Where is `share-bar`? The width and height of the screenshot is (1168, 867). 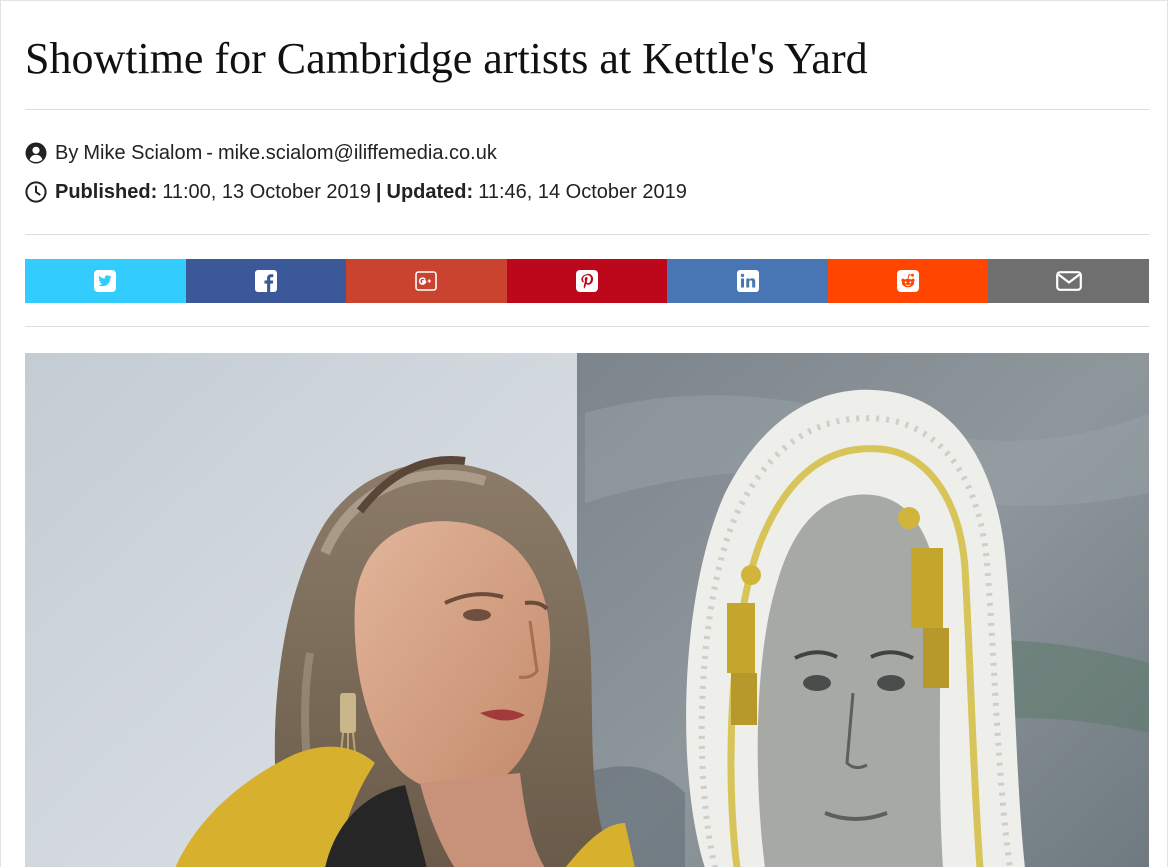
share-bar is located at coordinates (587, 281).